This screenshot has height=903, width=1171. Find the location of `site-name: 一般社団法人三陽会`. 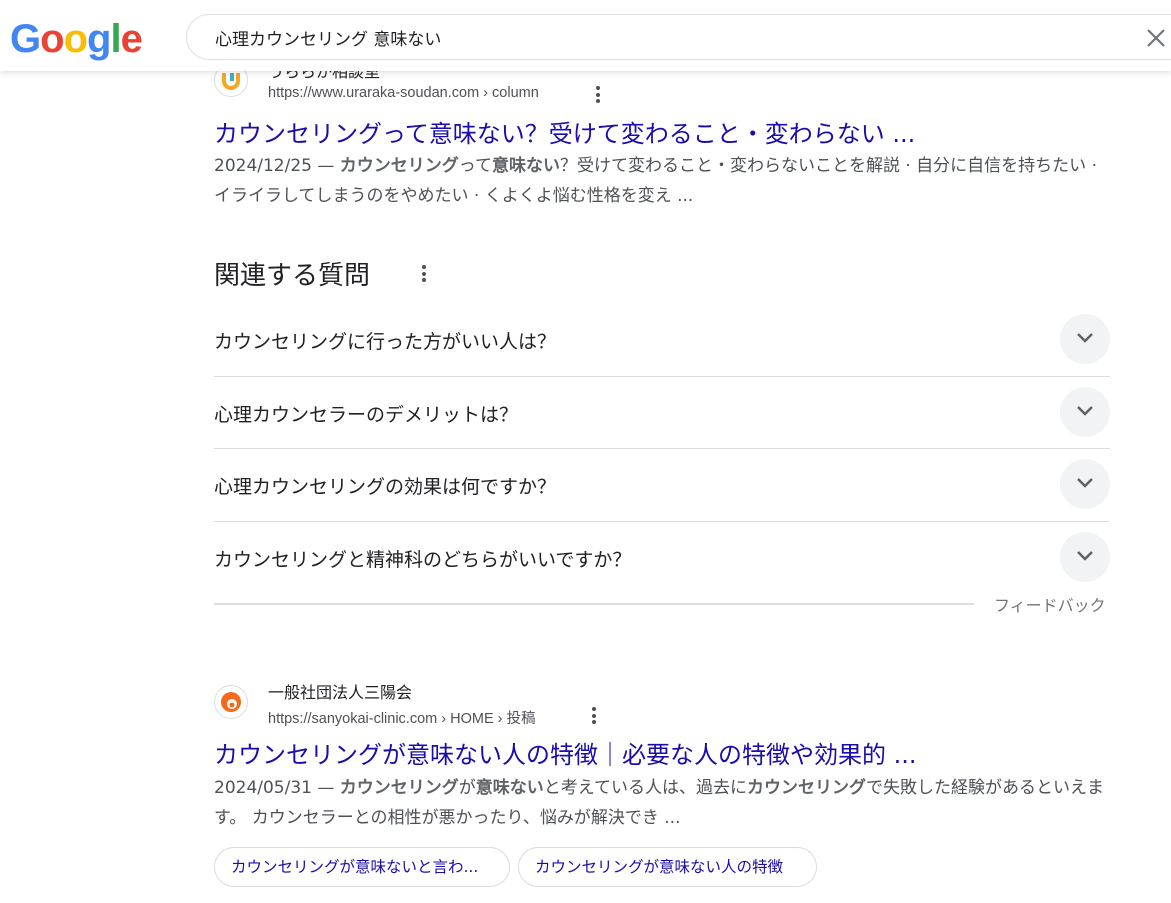

site-name: 一般社団法人三陽会 is located at coordinates (340, 692).